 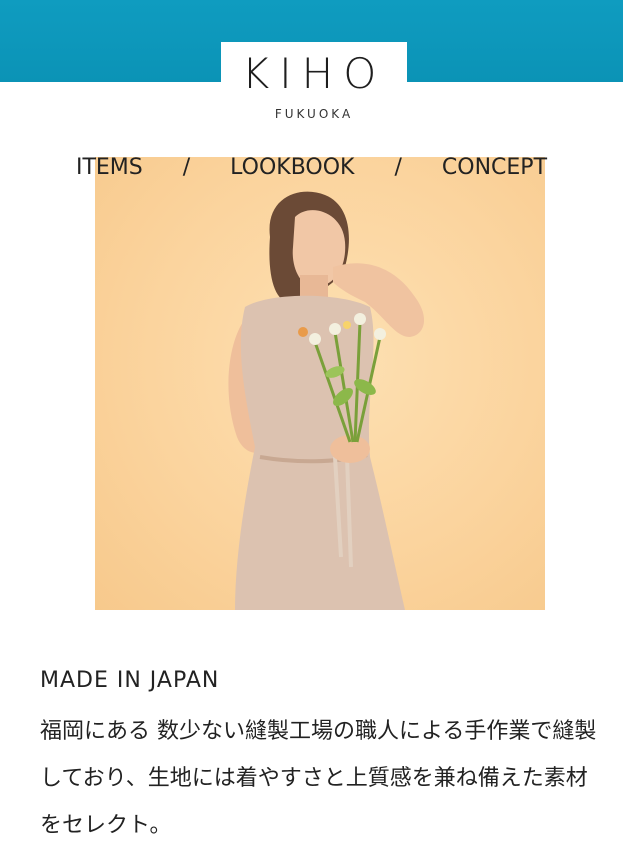 I want to click on brand-logo-text: KIHO, so click(x=314, y=73).